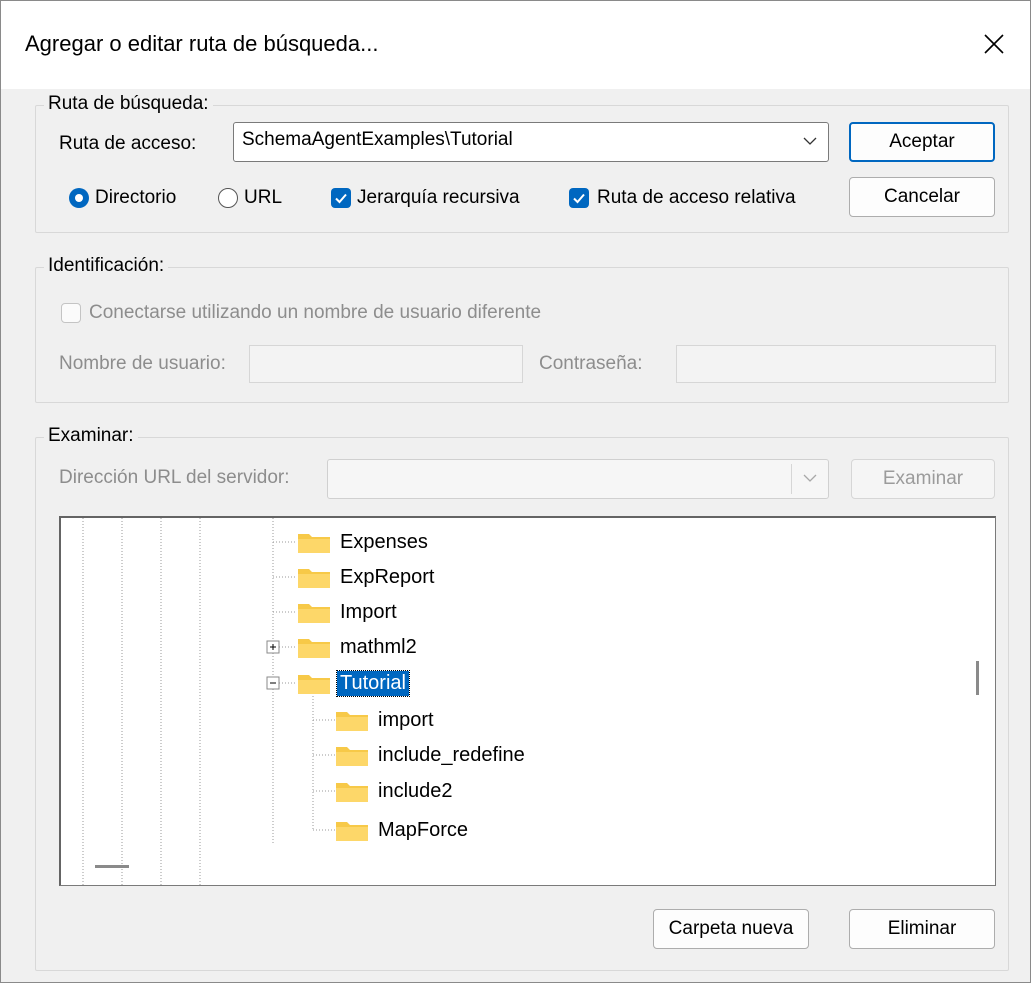  Describe the element at coordinates (378, 646) in the screenshot. I see `tree-node-label: mathml2` at that location.